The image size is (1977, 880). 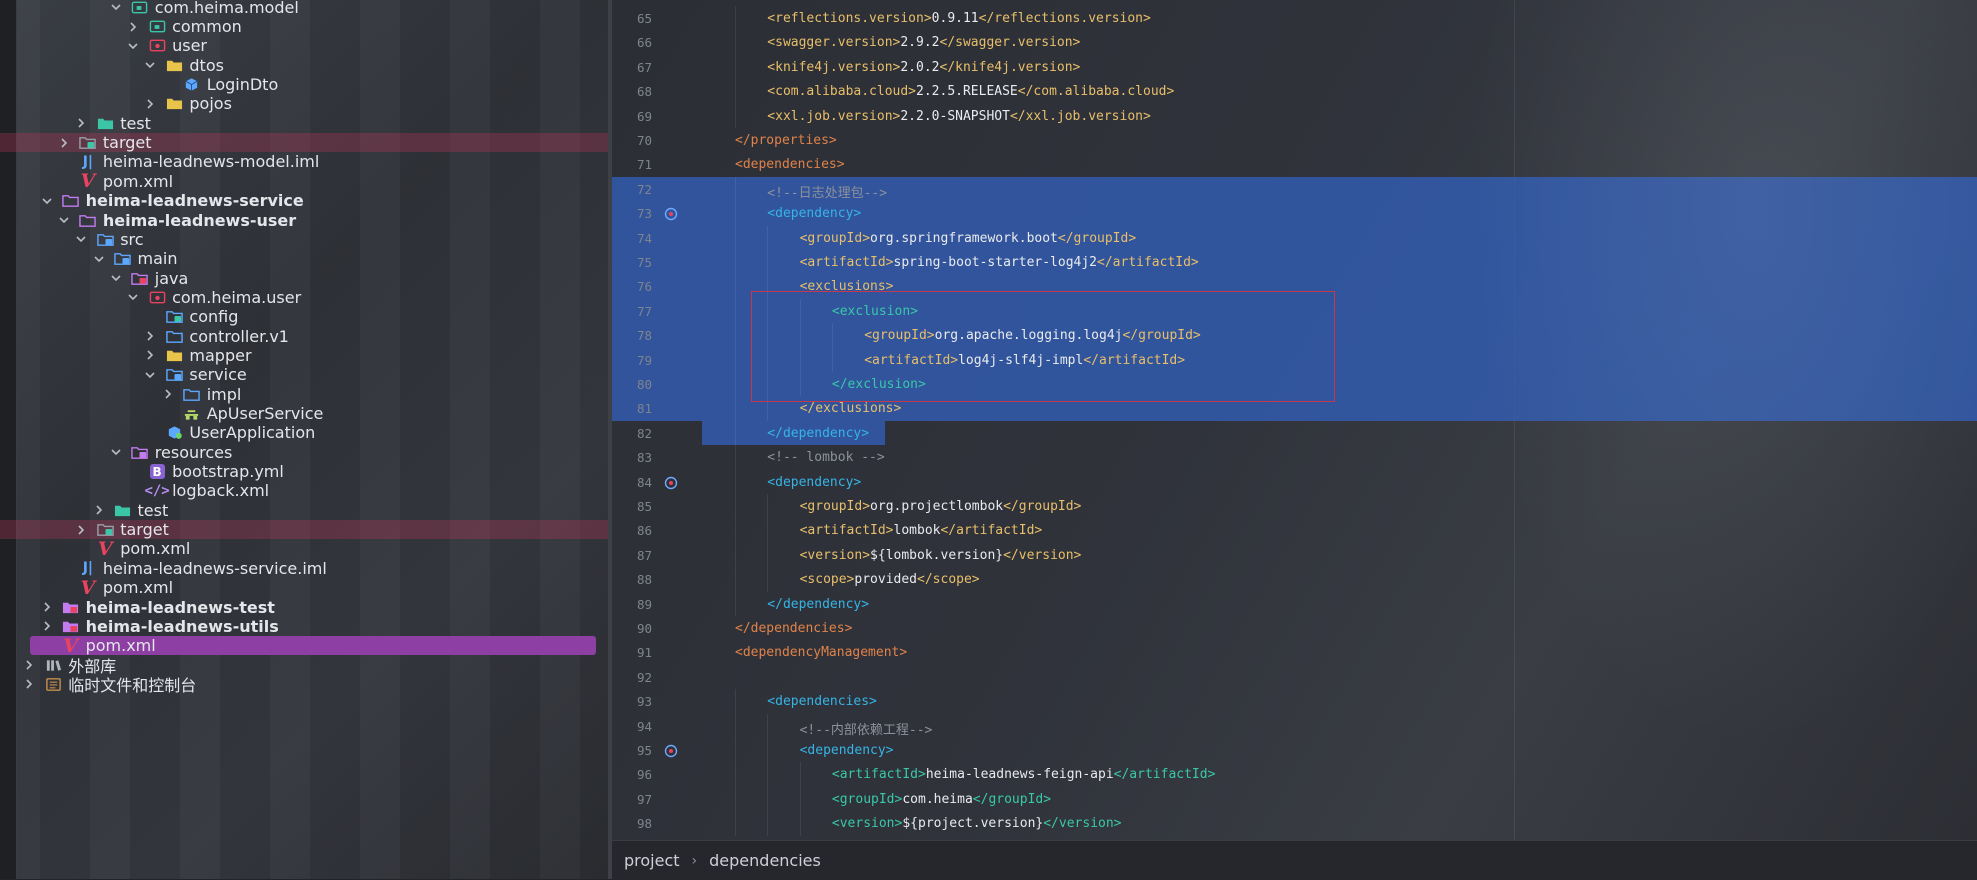 I want to click on code-line: 88 <scope>provided</scope>, so click(x=1294, y=579).